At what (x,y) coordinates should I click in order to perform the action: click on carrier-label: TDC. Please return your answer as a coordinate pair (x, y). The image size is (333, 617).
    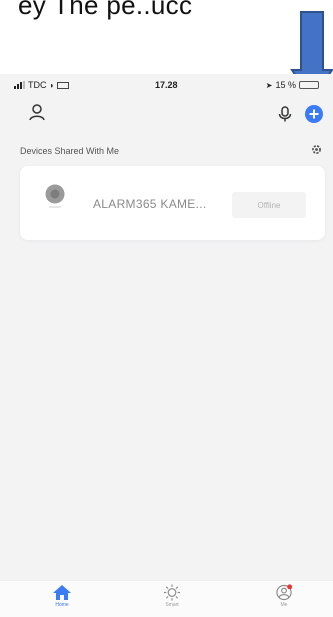
    Looking at the image, I should click on (37, 85).